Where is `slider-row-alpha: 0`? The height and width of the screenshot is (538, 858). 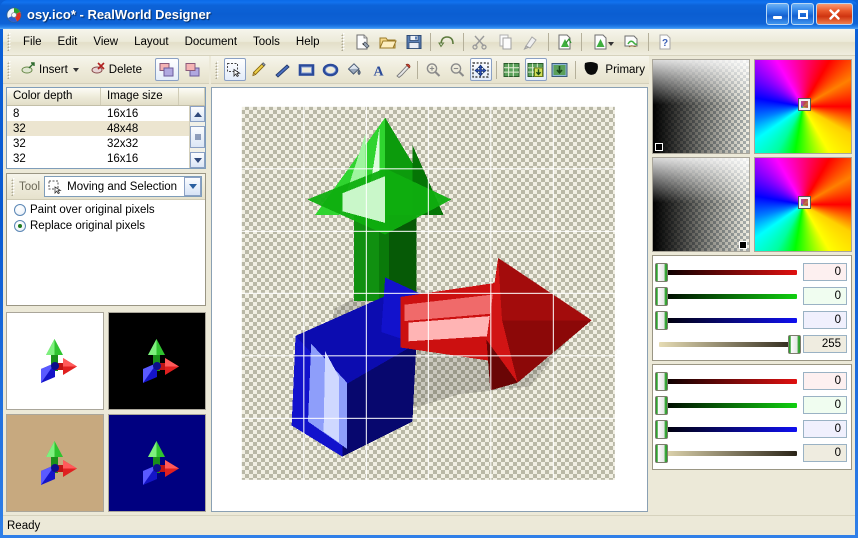
slider-row-alpha: 0 is located at coordinates (751, 453).